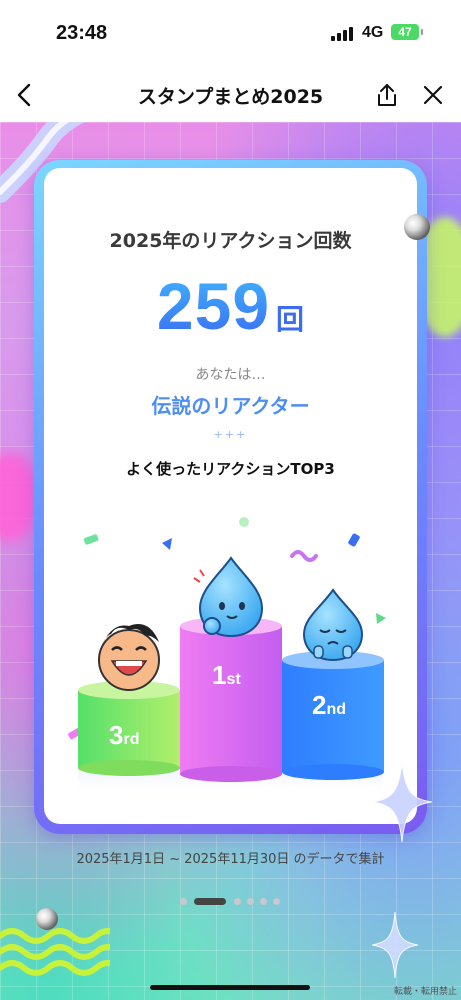 This screenshot has width=461, height=1000. What do you see at coordinates (230, 406) in the screenshot?
I see `reactor-title: 伝説のリアクター` at bounding box center [230, 406].